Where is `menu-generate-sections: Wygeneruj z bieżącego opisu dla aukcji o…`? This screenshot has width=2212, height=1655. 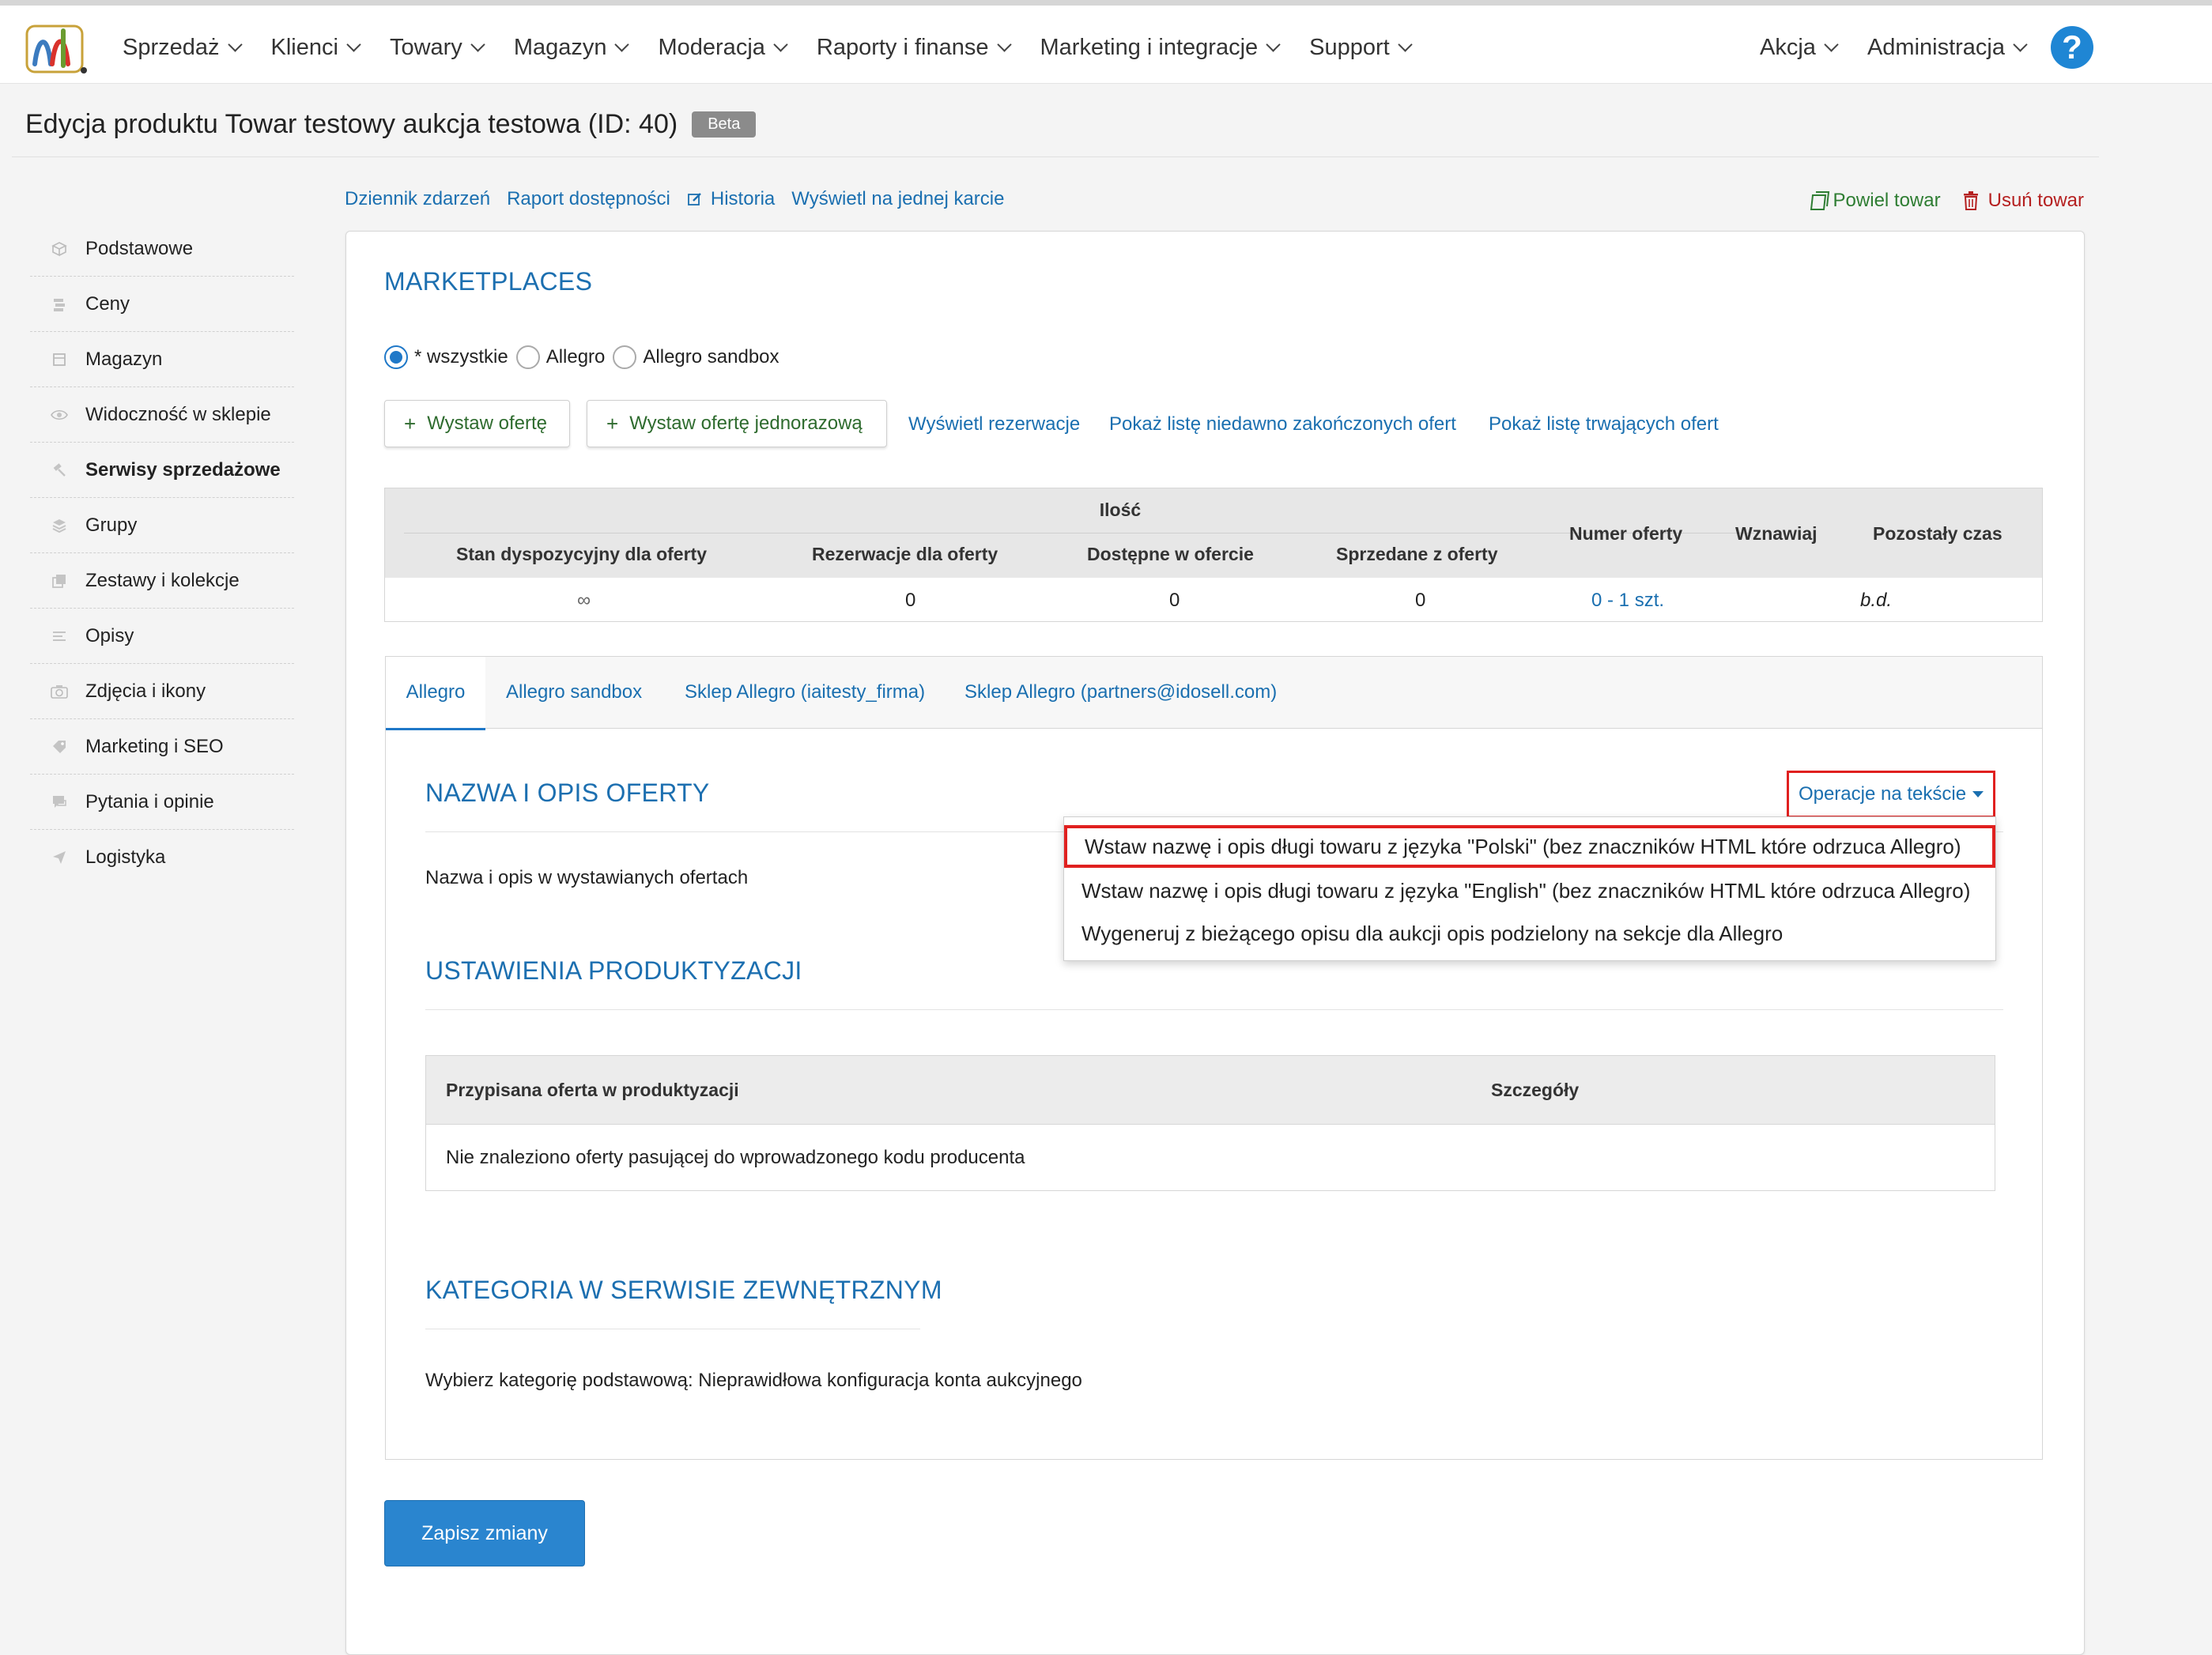
menu-generate-sections: Wygeneruj z bieżącego opisu dla aukcji o… is located at coordinates (1529, 933).